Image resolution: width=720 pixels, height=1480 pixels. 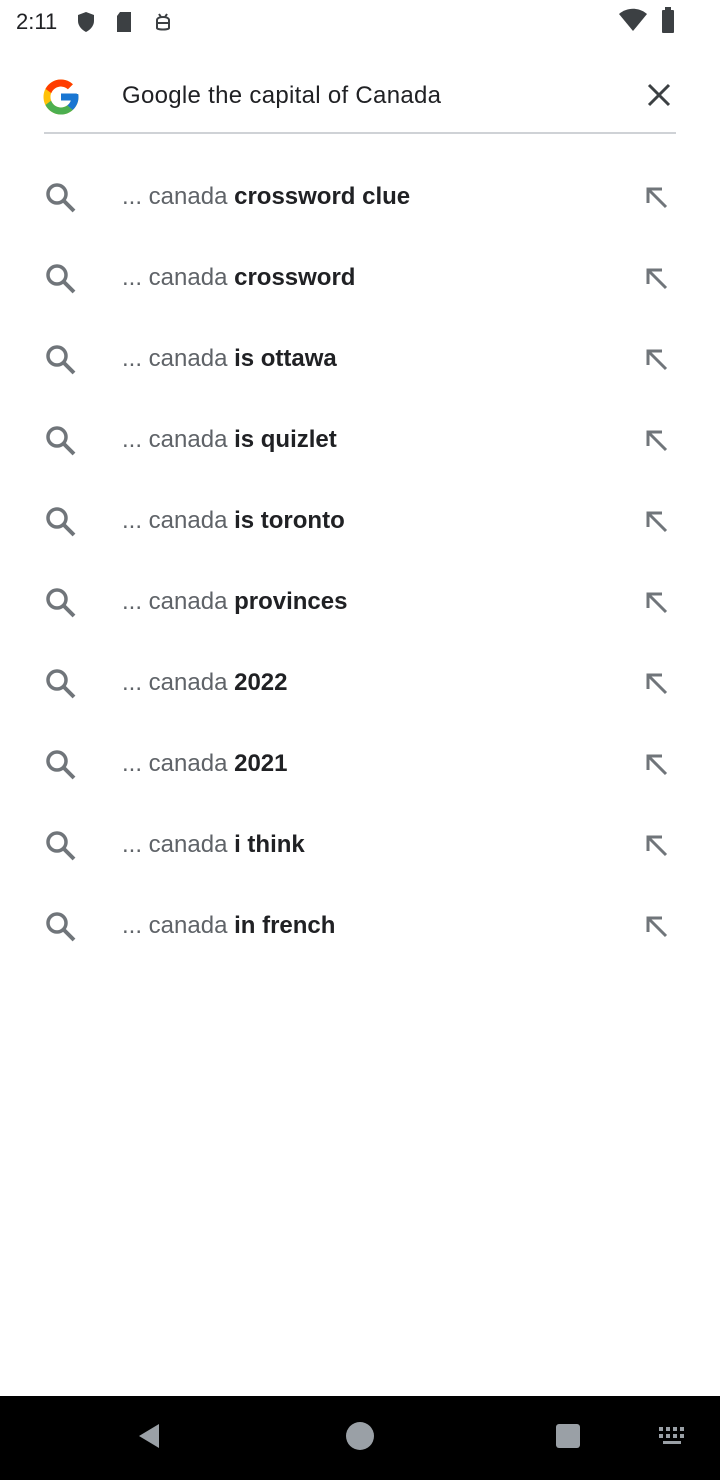 I want to click on suggestion-suffix: i think, so click(x=266, y=844).